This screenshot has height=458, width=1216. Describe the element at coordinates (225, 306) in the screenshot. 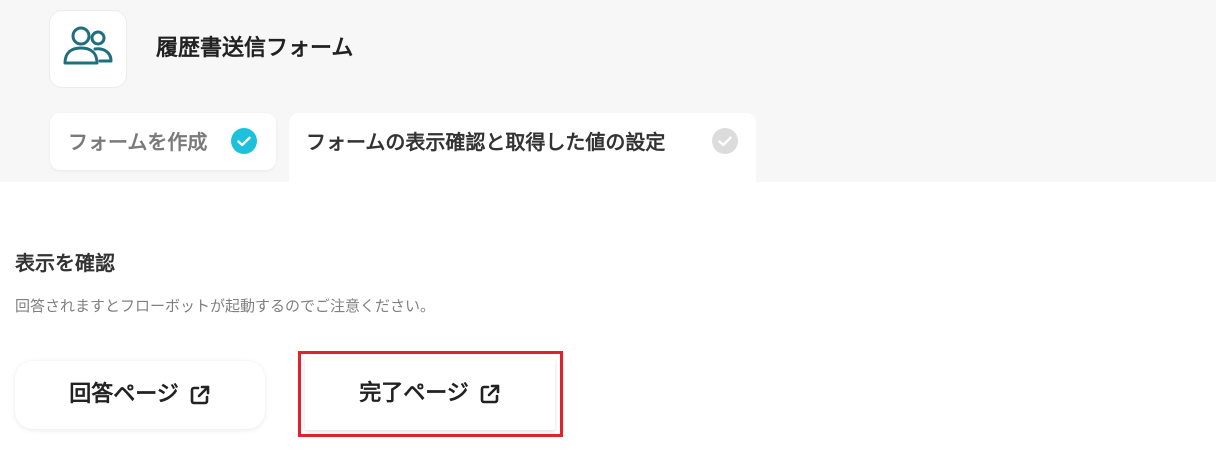

I see `section-note: 回答されますとフローボットが起動するのでご注意ください。` at that location.